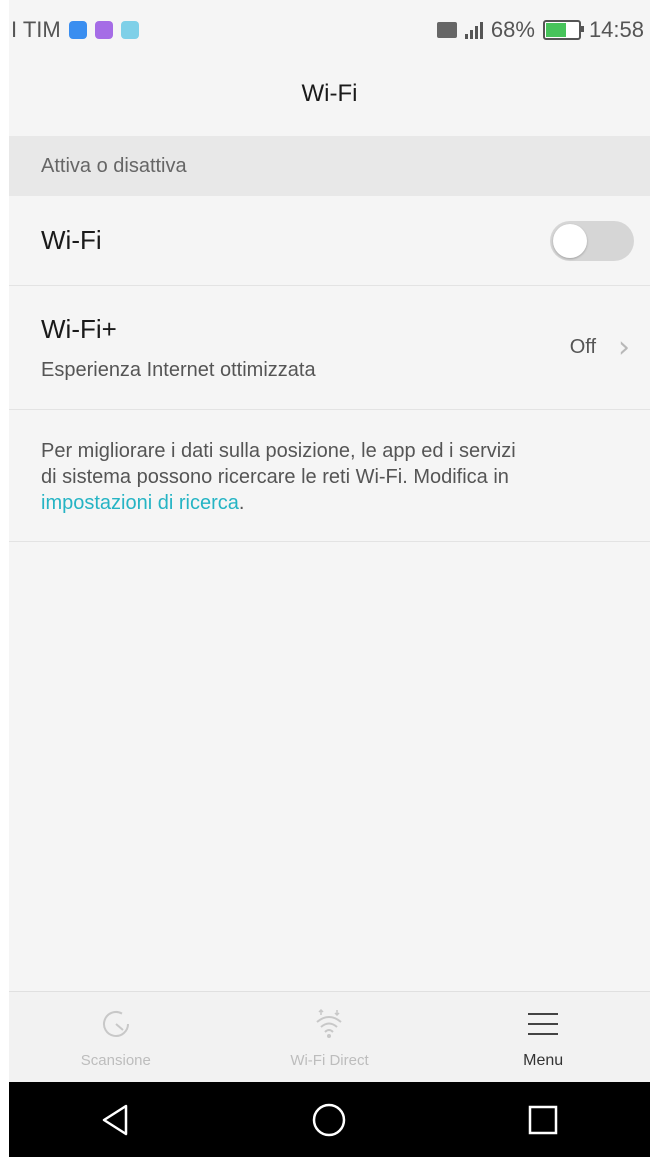  I want to click on back-button, so click(116, 1120).